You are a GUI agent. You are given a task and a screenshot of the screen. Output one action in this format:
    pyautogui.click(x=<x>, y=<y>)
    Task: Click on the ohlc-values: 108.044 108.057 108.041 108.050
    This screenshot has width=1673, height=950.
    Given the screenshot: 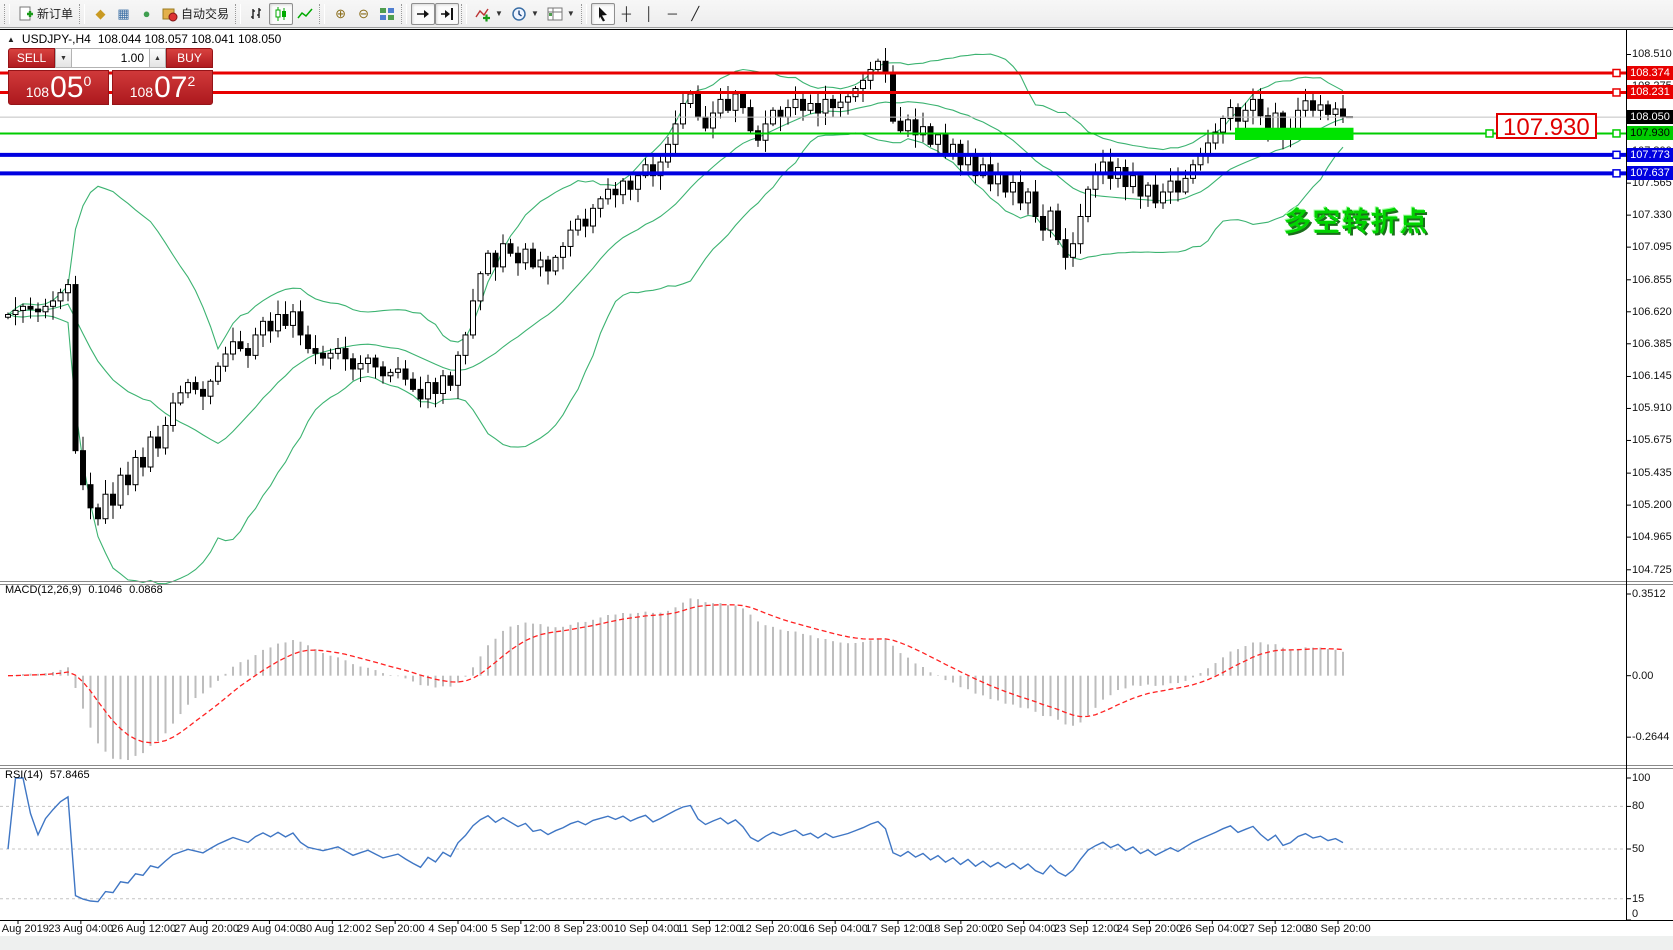 What is the action you would take?
    pyautogui.click(x=189, y=39)
    